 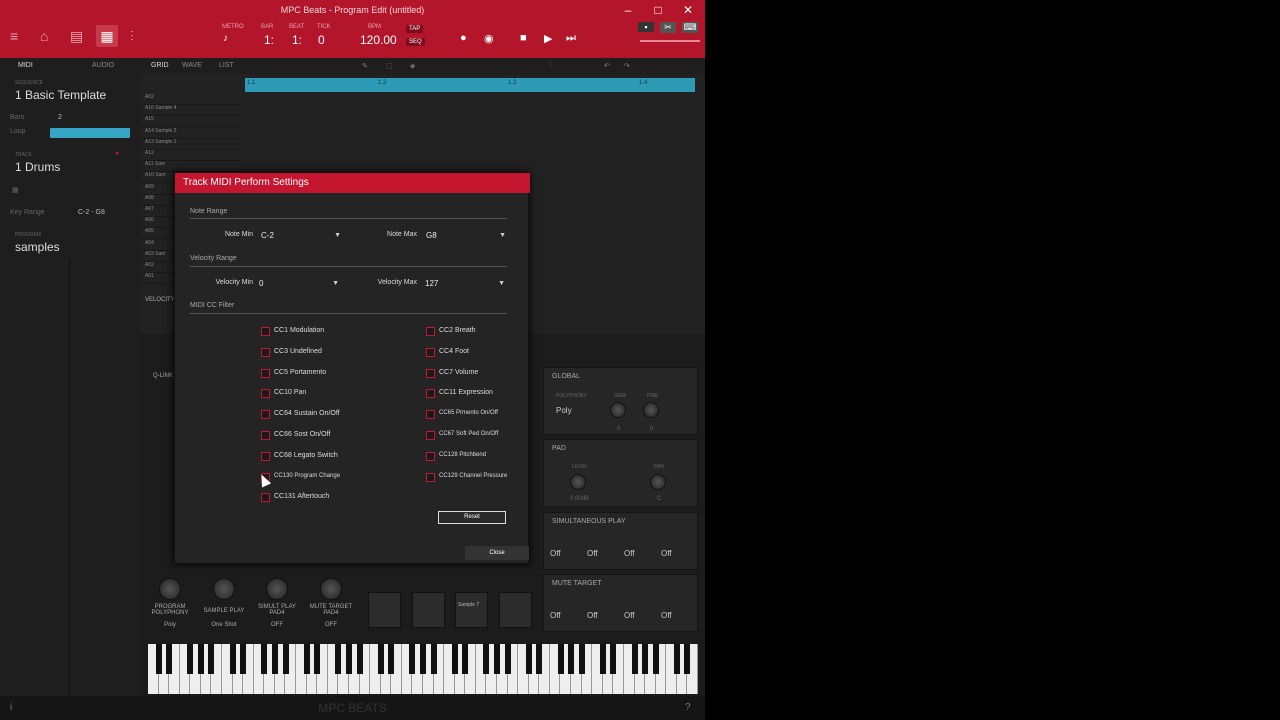 I want to click on mixer-icon: ⫶, so click(x=132, y=36).